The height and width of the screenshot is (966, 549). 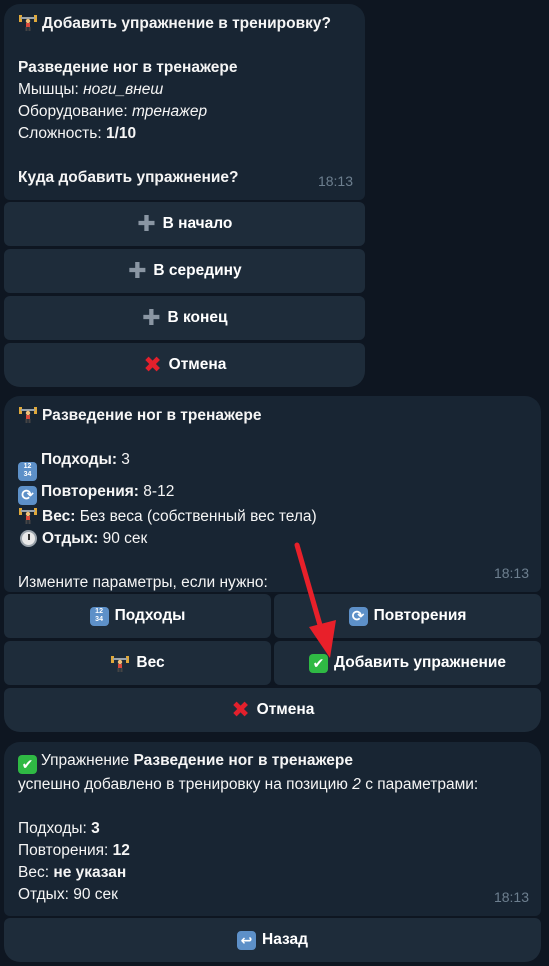 What do you see at coordinates (121, 133) in the screenshot?
I see `difficulty-value: 1/10` at bounding box center [121, 133].